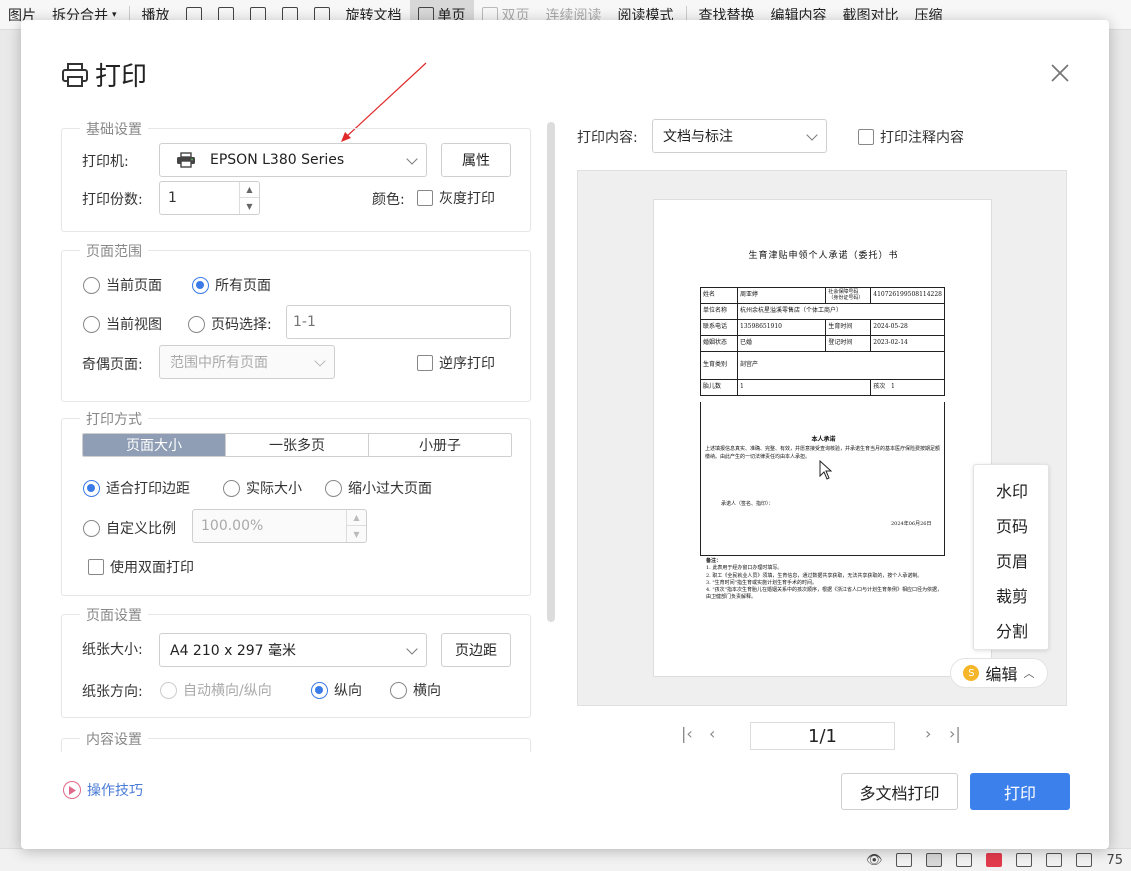  Describe the element at coordinates (129, 528) in the screenshot. I see `radio-custom-scale: 自定义比例` at that location.